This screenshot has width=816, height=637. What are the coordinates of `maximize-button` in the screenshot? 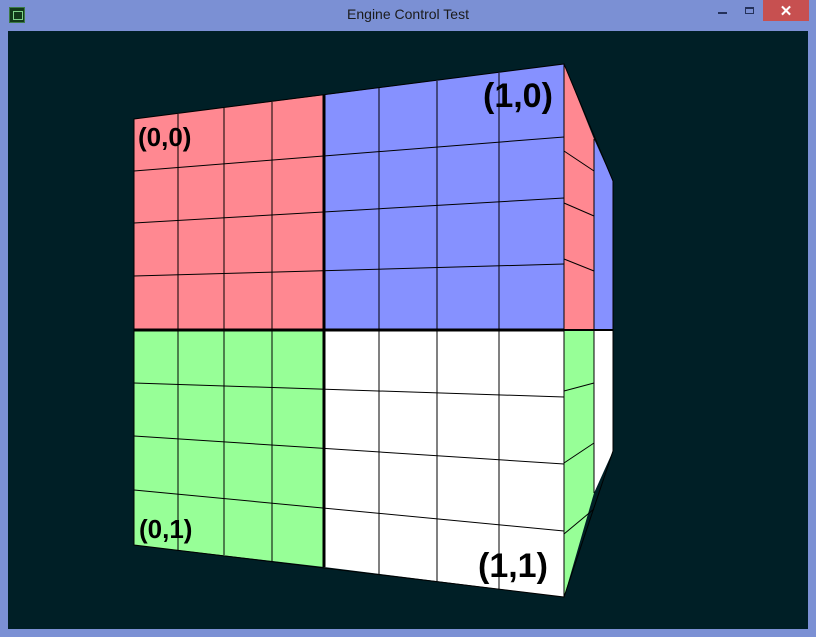 It's located at (749, 10).